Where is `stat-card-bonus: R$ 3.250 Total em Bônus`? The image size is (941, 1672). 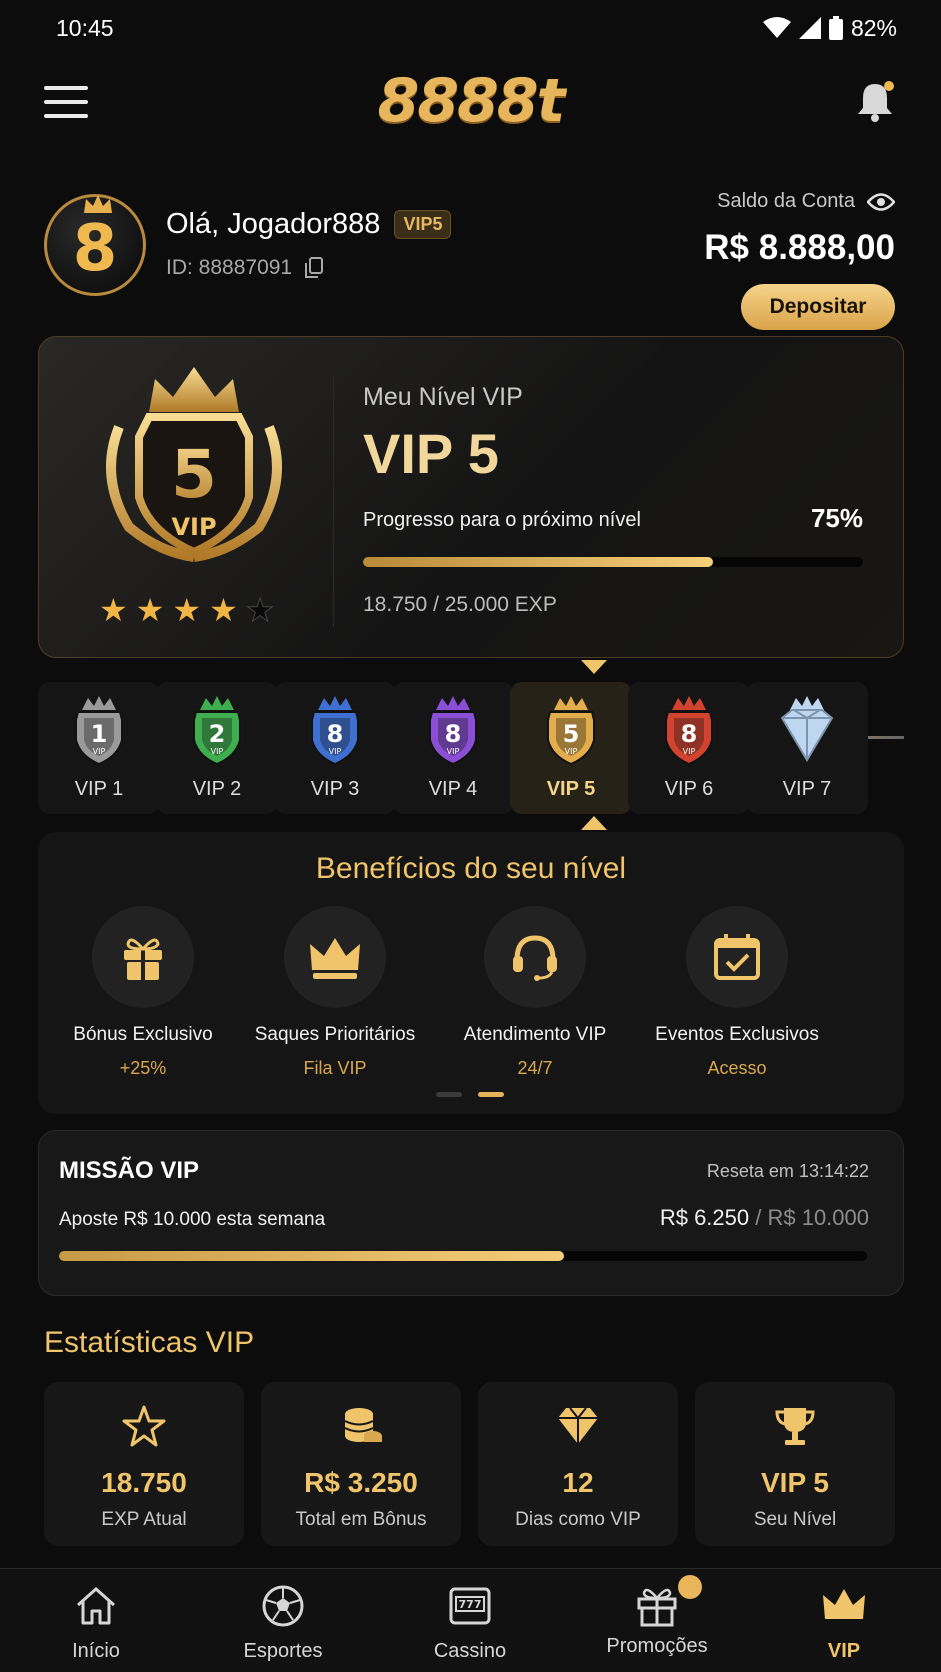 stat-card-bonus: R$ 3.250 Total em Bônus is located at coordinates (361, 1464).